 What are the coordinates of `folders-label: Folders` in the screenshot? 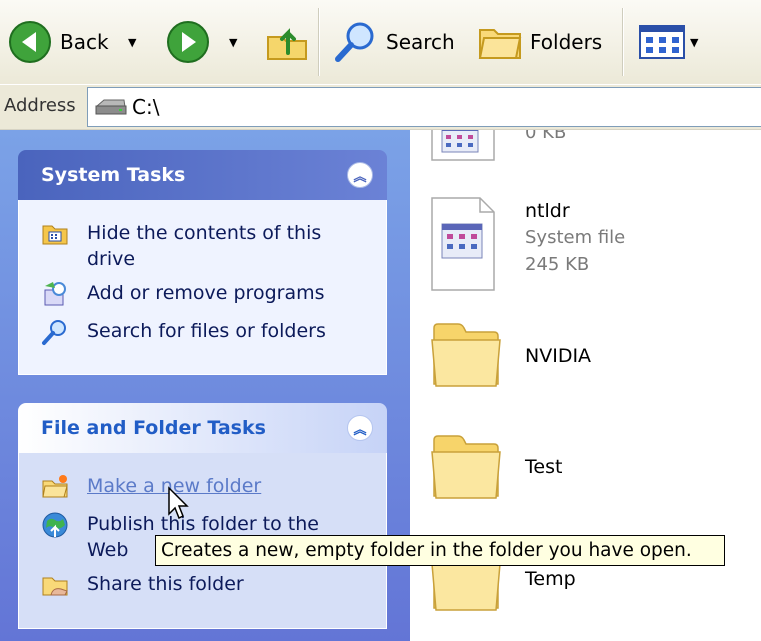 It's located at (566, 42).